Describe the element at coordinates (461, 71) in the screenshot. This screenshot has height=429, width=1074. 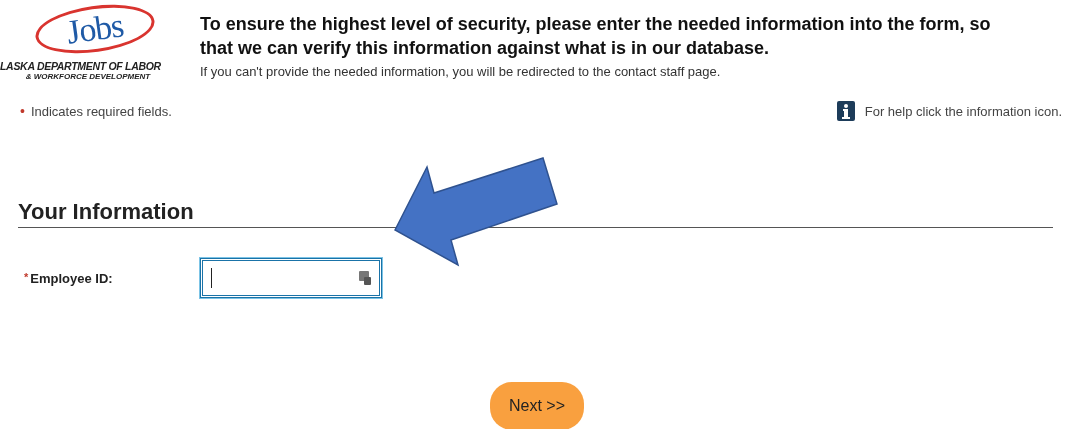
I see `intro-note: If you can't provide the needed information, you will be redirected to the contact staff page.` at that location.